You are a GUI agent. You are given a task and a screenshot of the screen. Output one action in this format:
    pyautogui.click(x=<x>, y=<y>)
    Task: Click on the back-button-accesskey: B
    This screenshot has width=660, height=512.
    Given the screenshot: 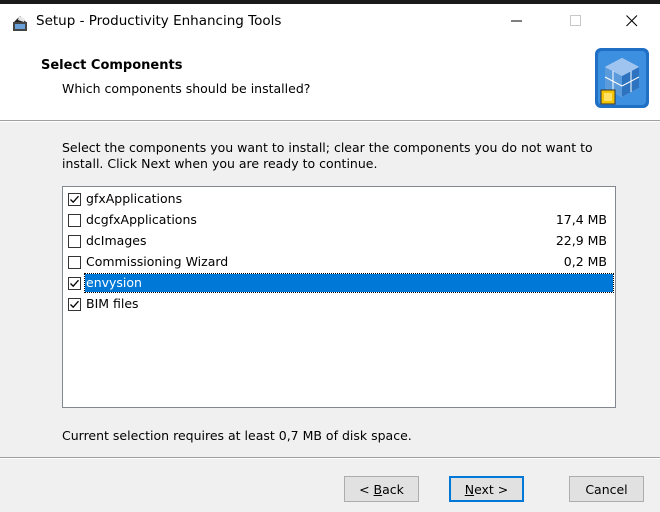 What is the action you would take?
    pyautogui.click(x=378, y=489)
    